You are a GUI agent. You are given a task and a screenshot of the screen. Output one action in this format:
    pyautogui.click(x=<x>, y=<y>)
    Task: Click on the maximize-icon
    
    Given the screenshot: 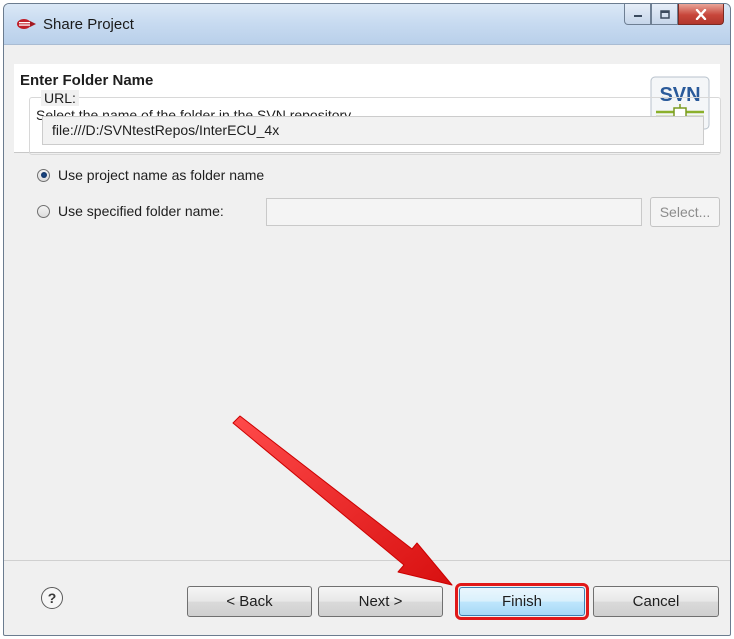 What is the action you would take?
    pyautogui.click(x=664, y=14)
    